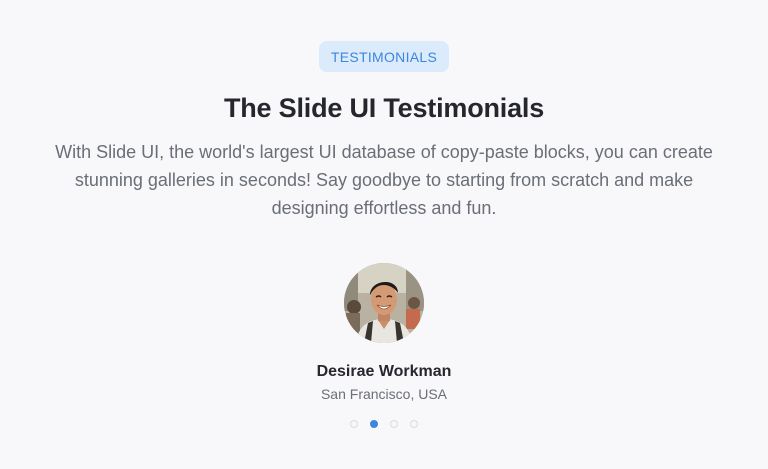 The height and width of the screenshot is (469, 768). I want to click on avatar, so click(384, 303).